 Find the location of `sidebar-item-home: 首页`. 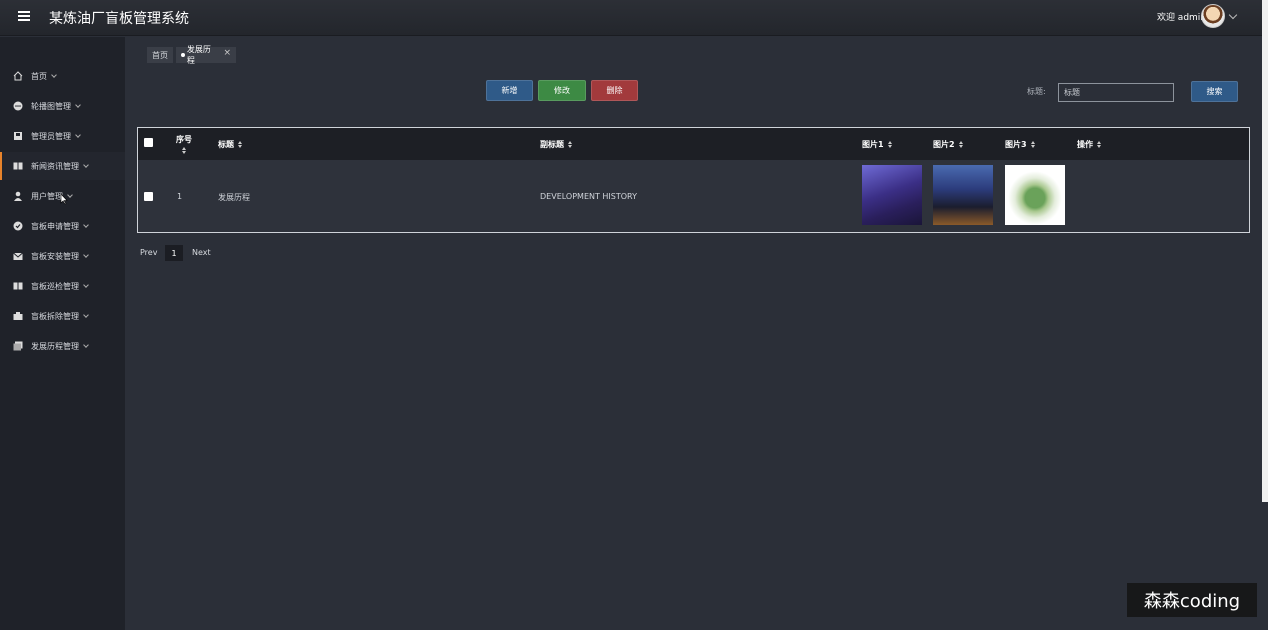

sidebar-item-home: 首页 is located at coordinates (62, 76).